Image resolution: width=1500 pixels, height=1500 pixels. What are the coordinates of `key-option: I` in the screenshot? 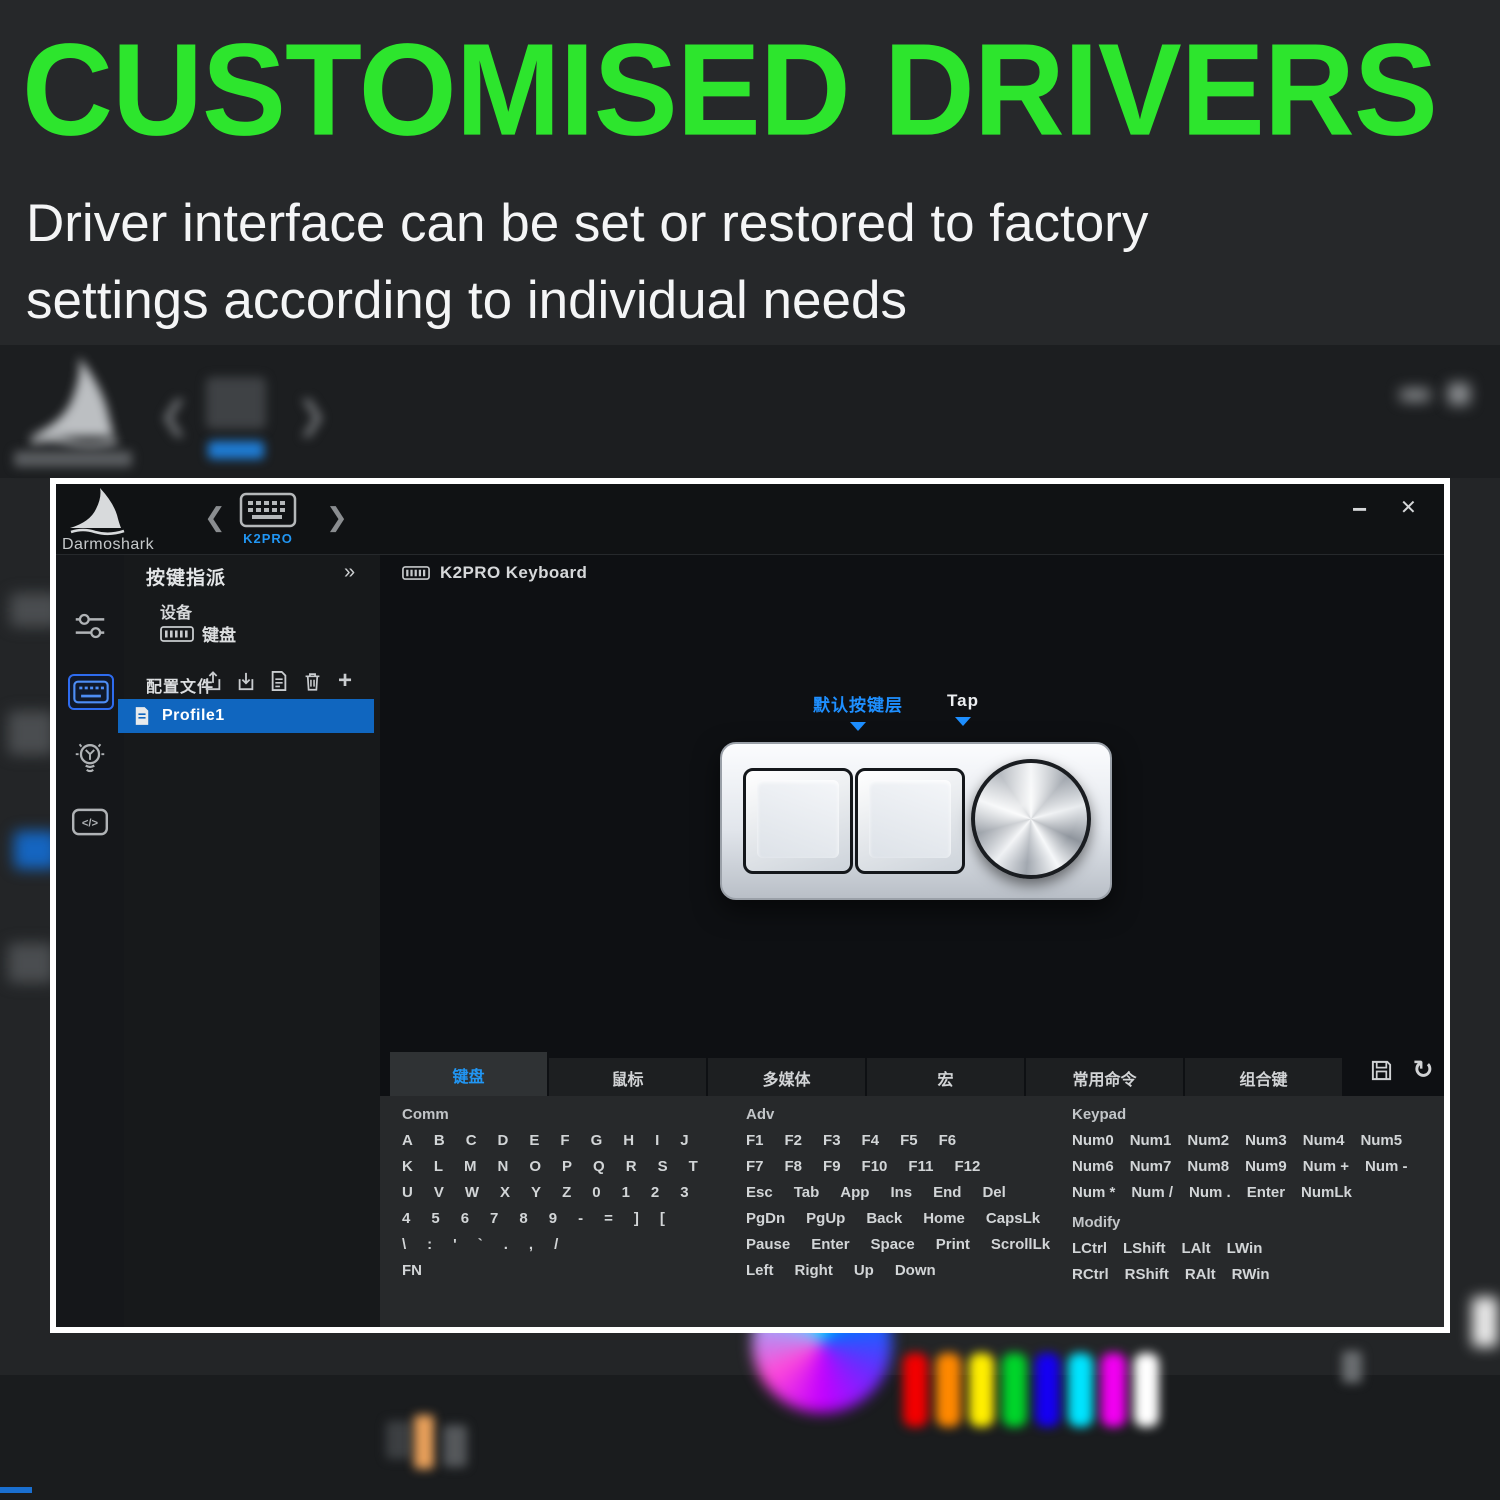 It's located at (657, 1140).